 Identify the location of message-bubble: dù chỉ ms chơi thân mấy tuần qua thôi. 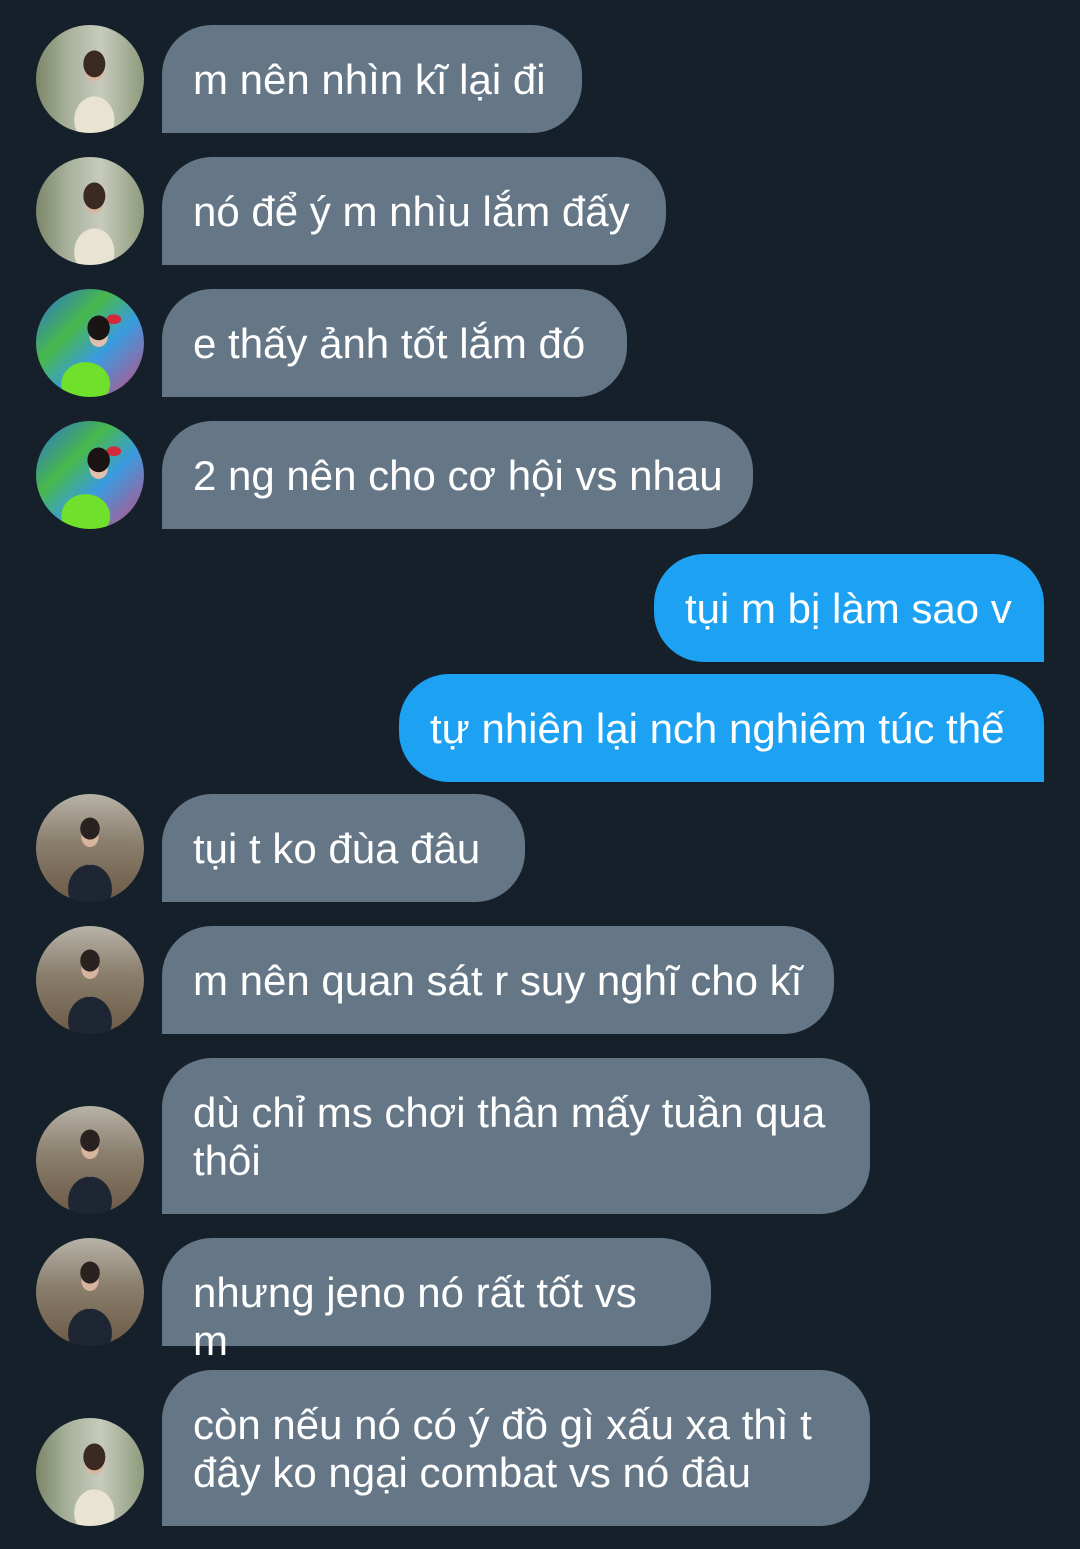
(516, 1136).